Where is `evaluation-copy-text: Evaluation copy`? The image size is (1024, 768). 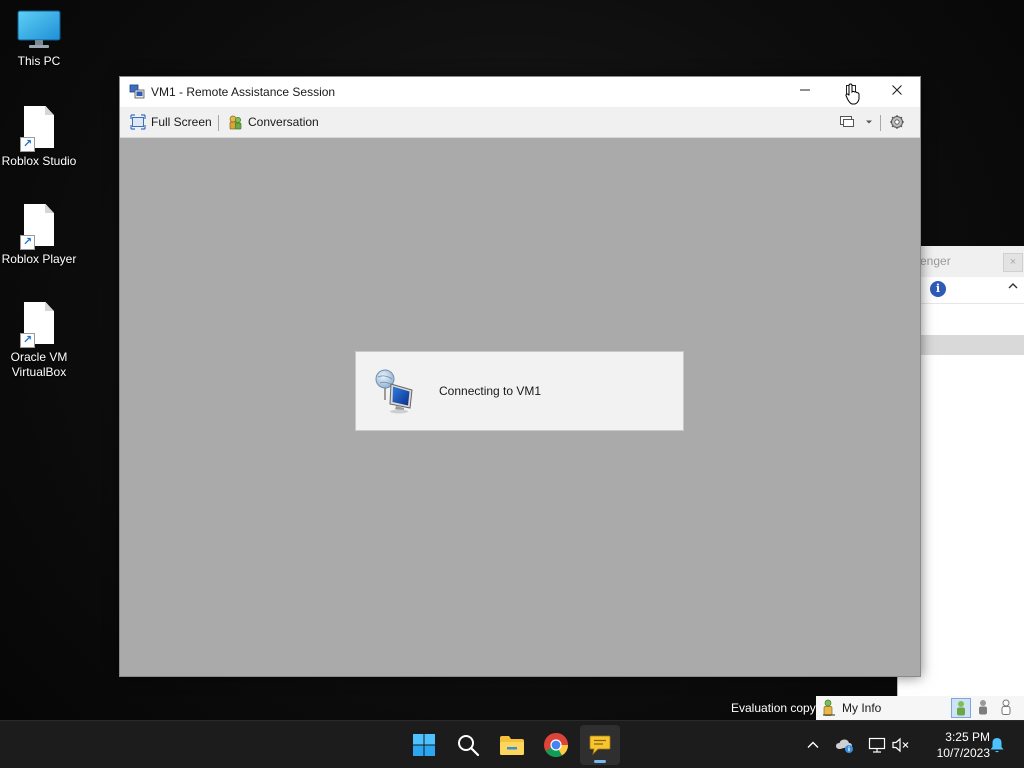 evaluation-copy-text: Evaluation copy is located at coordinates (773, 708).